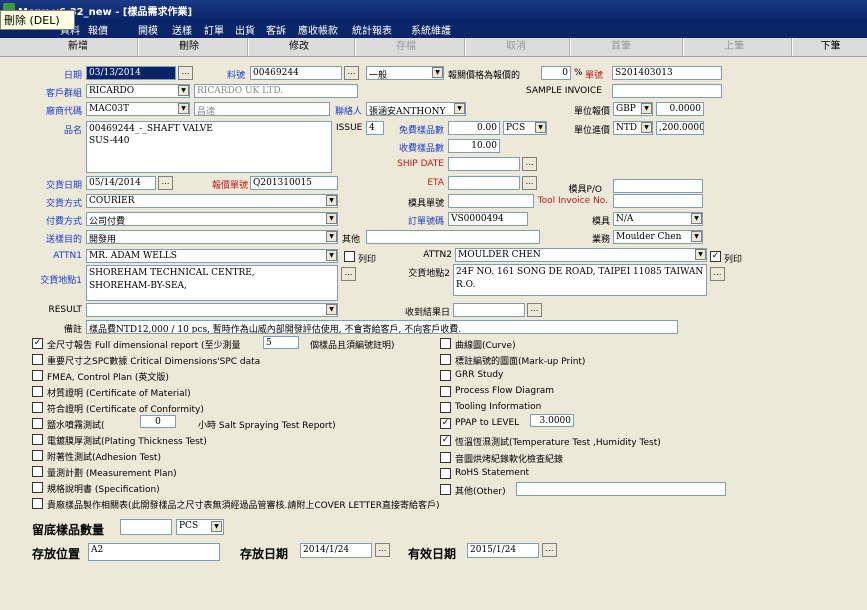  I want to click on received-input, so click(489, 310).